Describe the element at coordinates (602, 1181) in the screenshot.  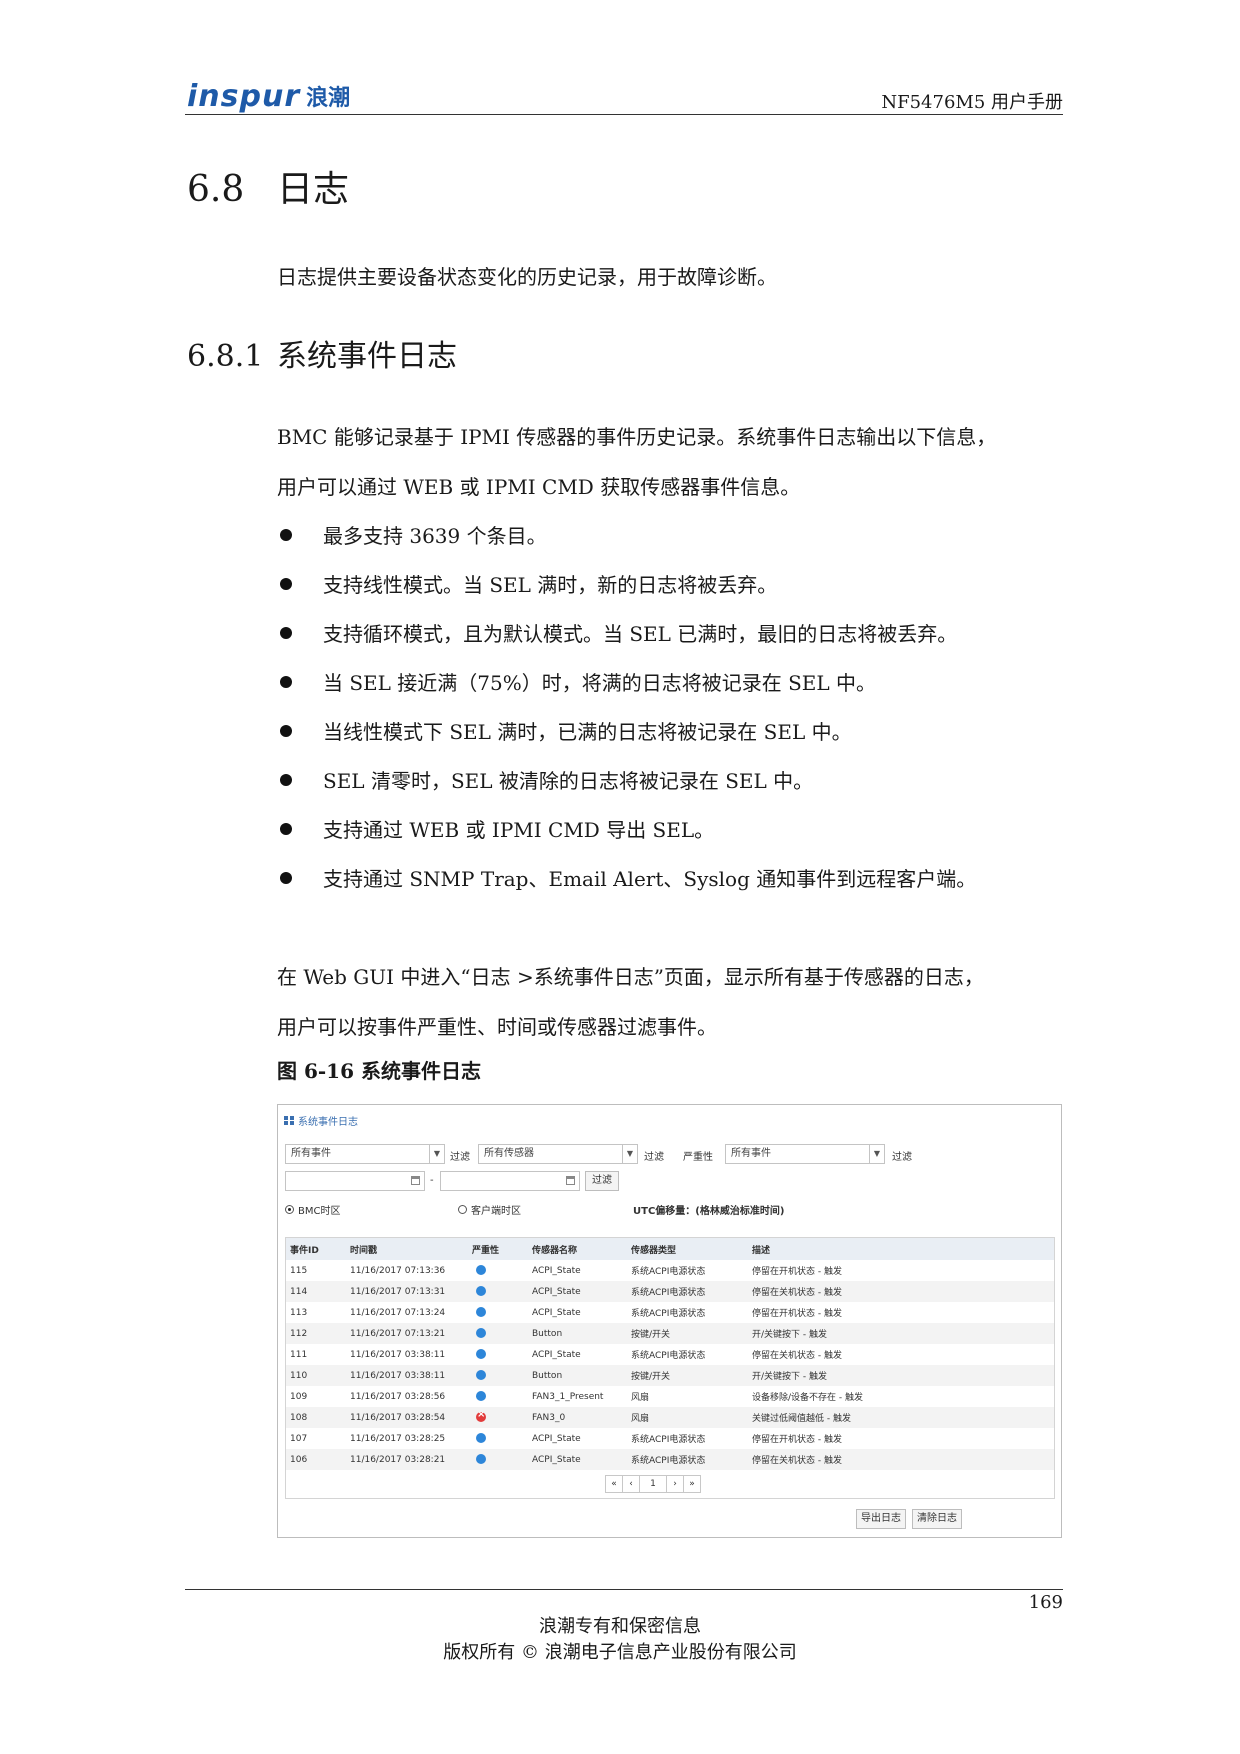
I see `filter-button: 过滤` at that location.